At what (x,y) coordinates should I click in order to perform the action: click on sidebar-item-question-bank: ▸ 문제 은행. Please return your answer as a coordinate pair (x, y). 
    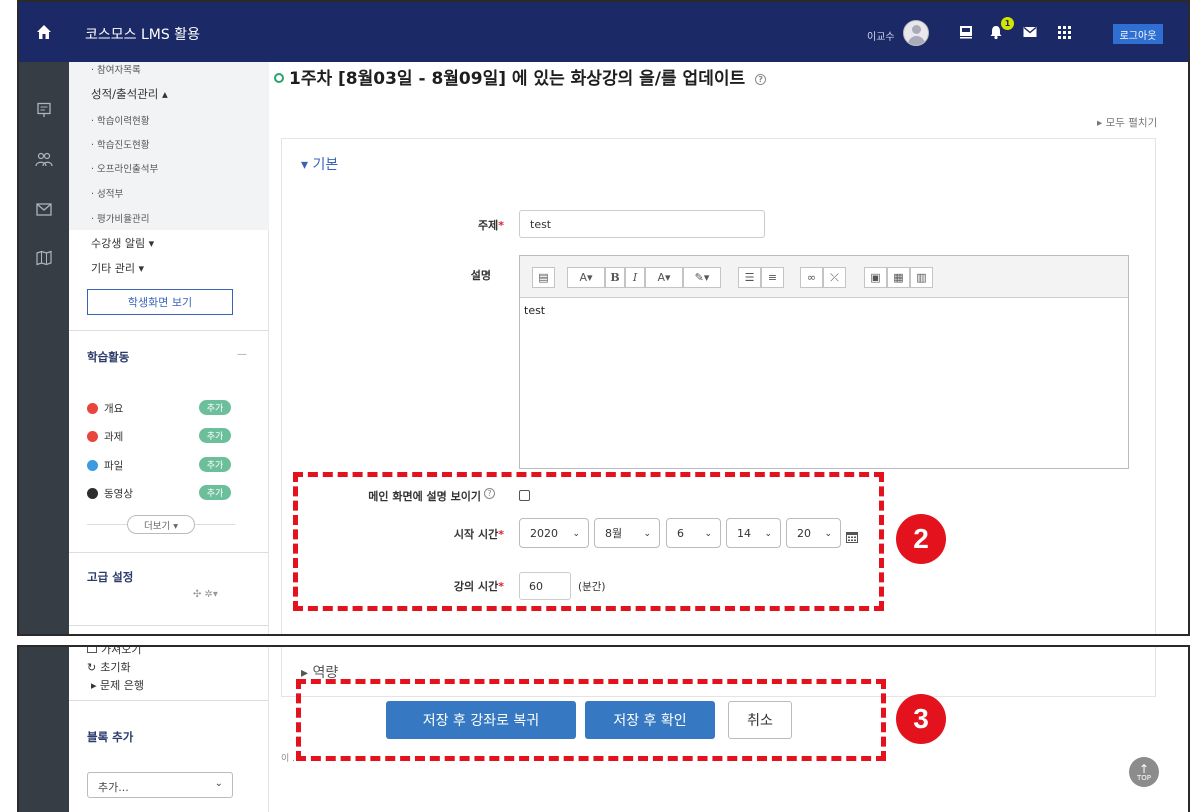
    Looking at the image, I should click on (117, 685).